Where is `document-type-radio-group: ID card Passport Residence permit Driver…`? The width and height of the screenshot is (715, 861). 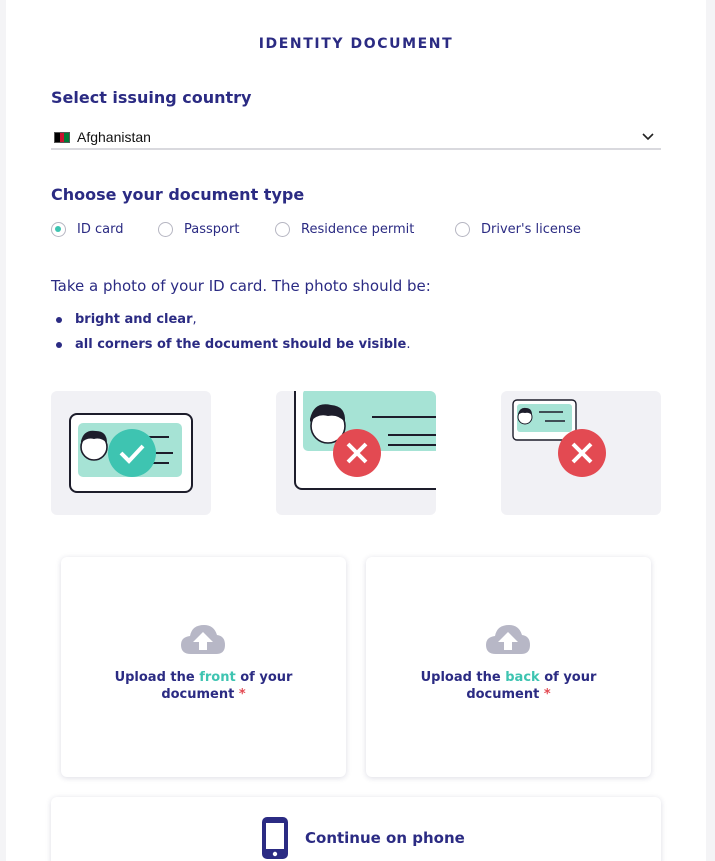 document-type-radio-group: ID card Passport Residence permit Driver… is located at coordinates (316, 229).